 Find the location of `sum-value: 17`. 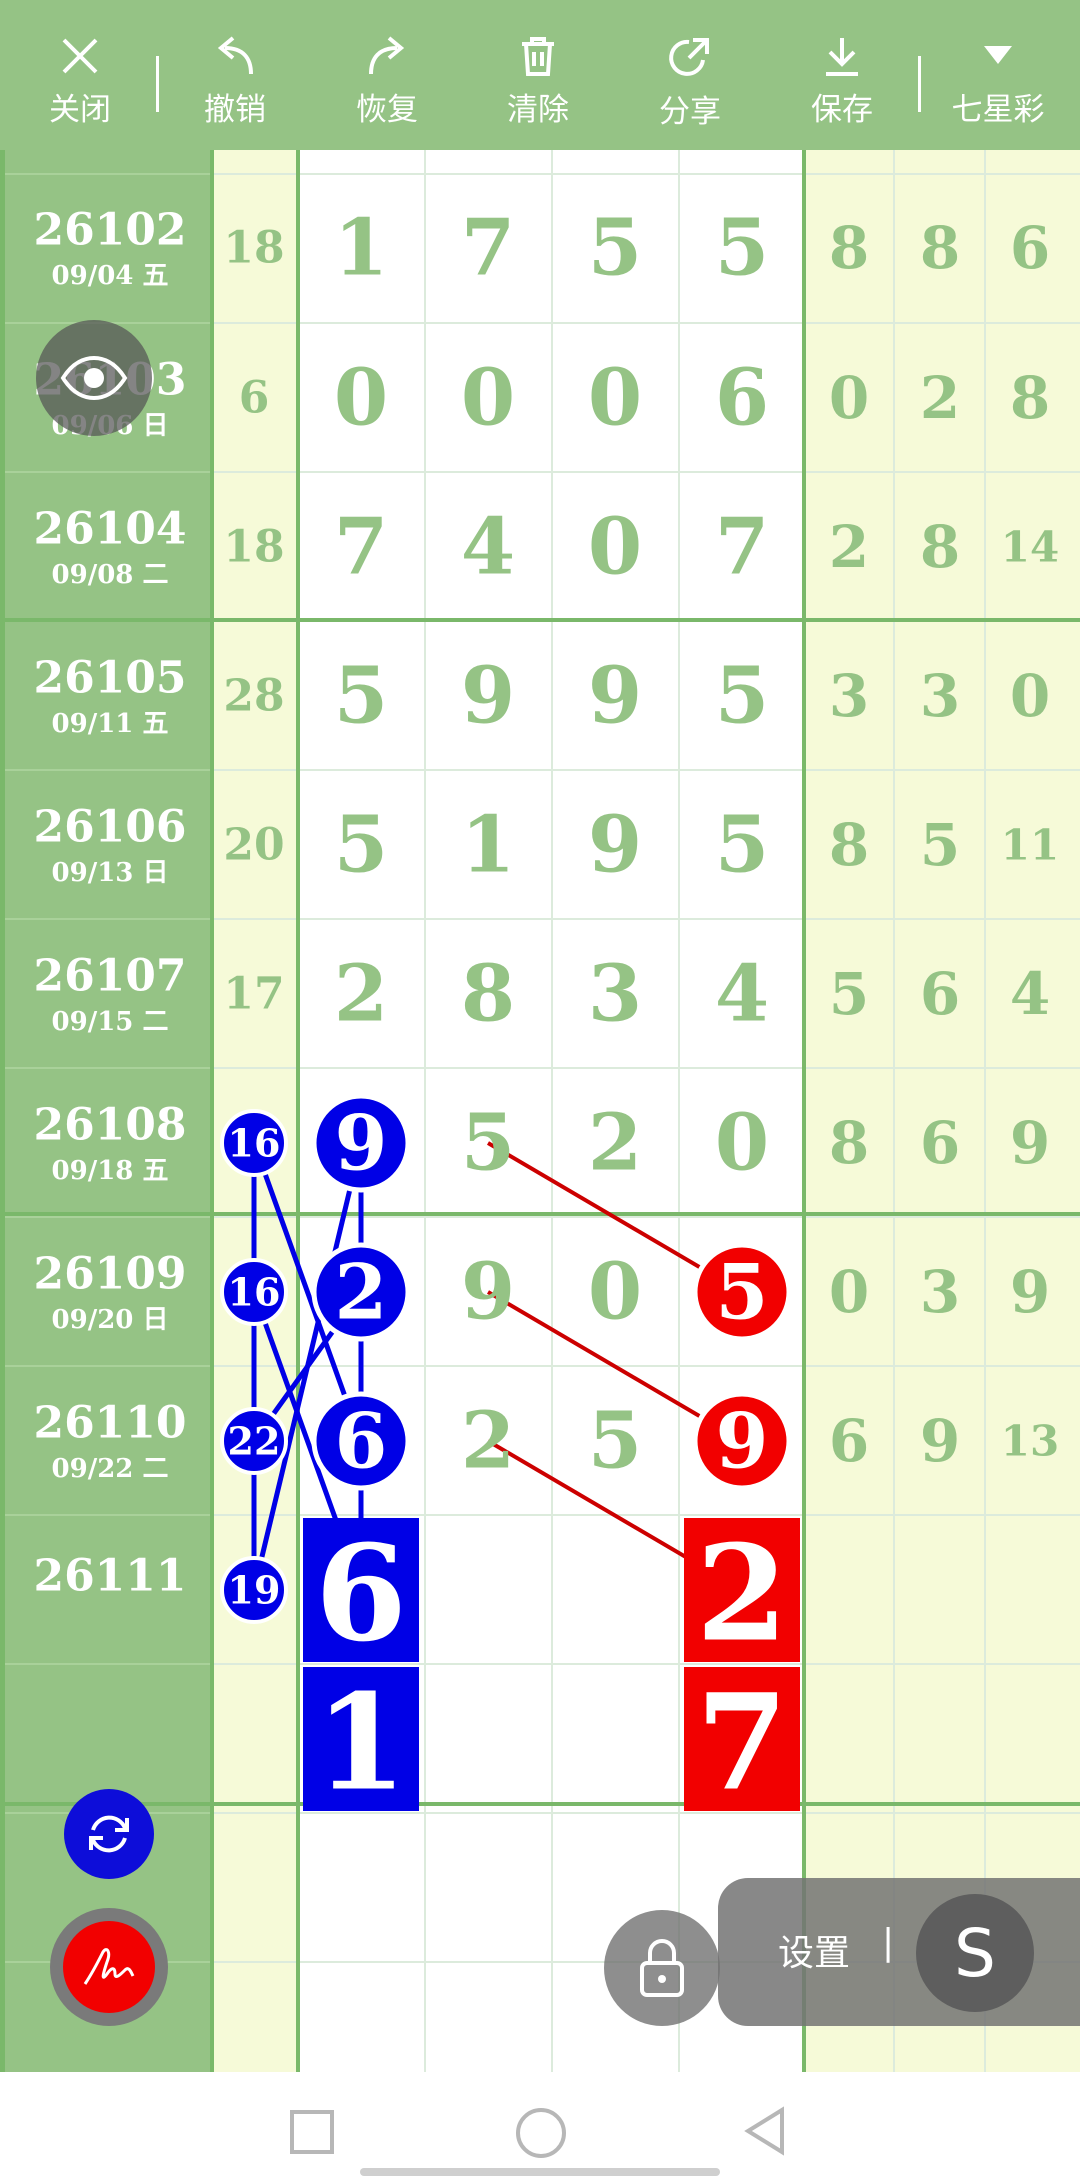

sum-value: 17 is located at coordinates (253, 994).